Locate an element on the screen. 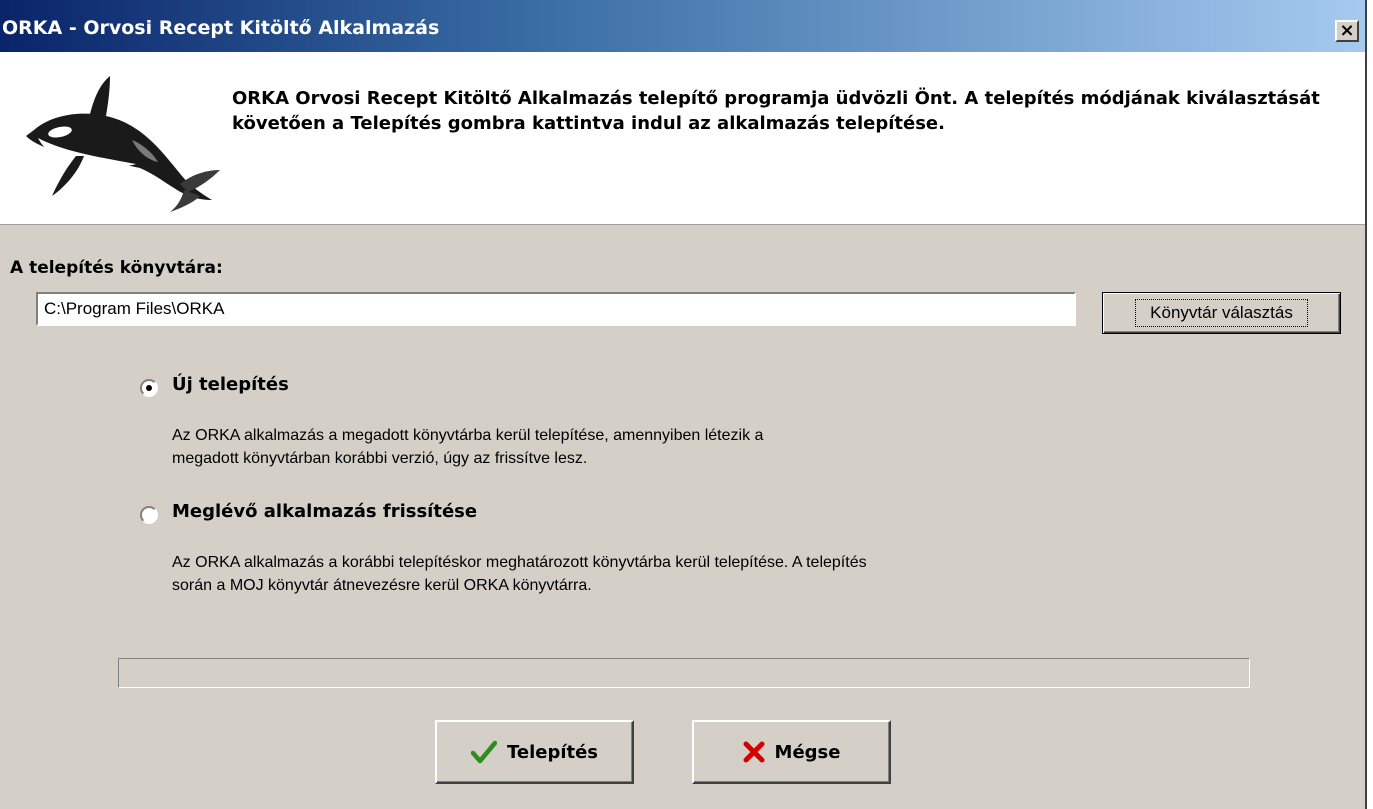  new-install-radio is located at coordinates (149, 388).